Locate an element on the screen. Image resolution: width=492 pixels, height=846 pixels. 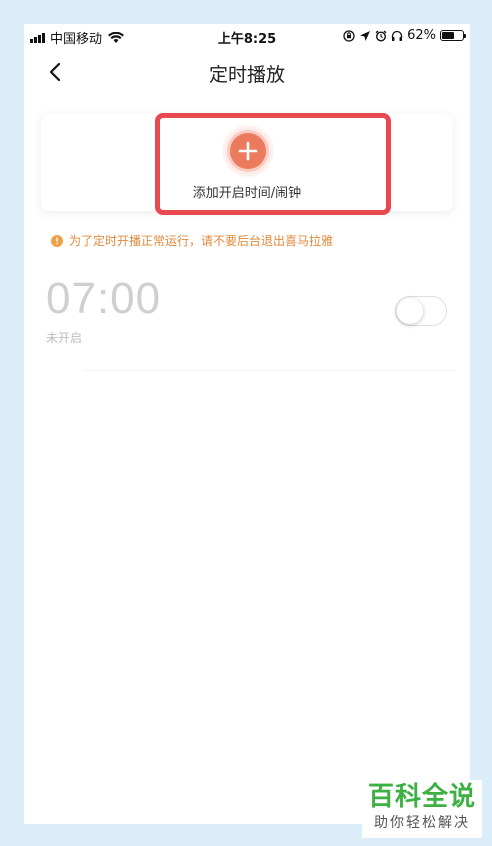
plus-icon is located at coordinates (248, 151).